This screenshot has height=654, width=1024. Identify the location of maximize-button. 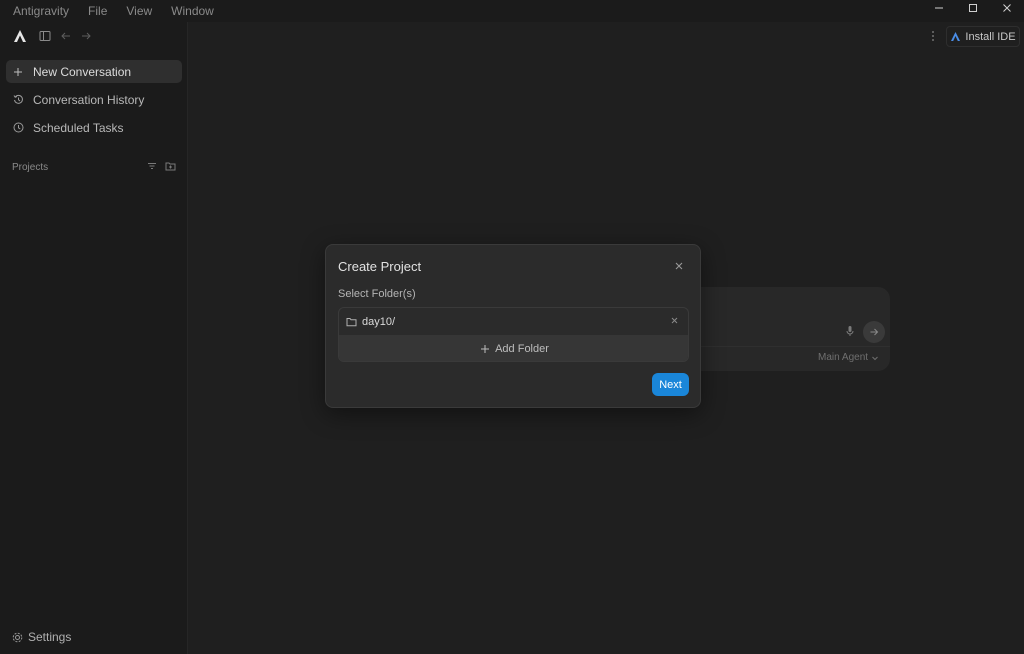
(973, 8).